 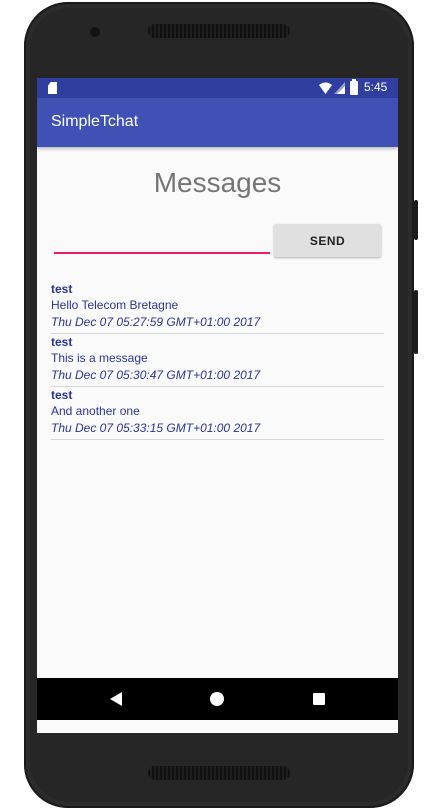 I want to click on cell-signal-icon, so click(x=339, y=88).